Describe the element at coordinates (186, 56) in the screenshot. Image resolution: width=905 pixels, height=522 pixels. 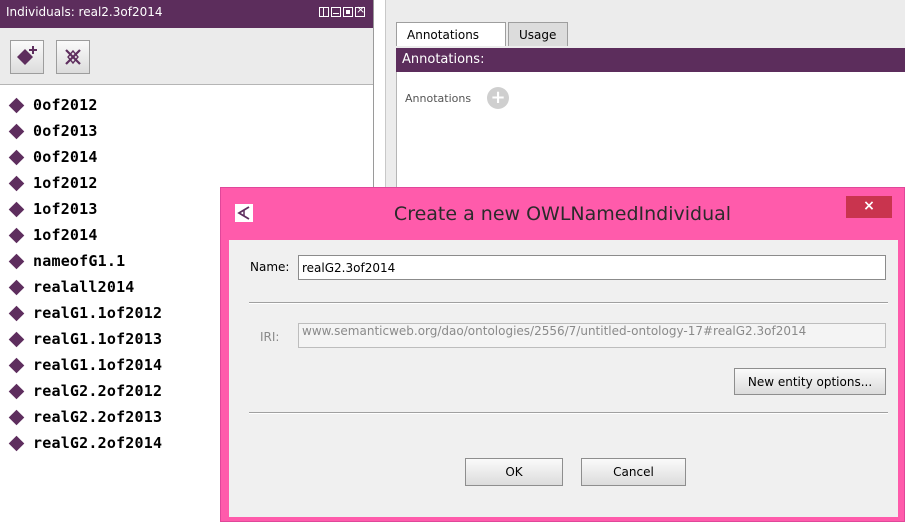
I see `individuals-toolbar` at that location.